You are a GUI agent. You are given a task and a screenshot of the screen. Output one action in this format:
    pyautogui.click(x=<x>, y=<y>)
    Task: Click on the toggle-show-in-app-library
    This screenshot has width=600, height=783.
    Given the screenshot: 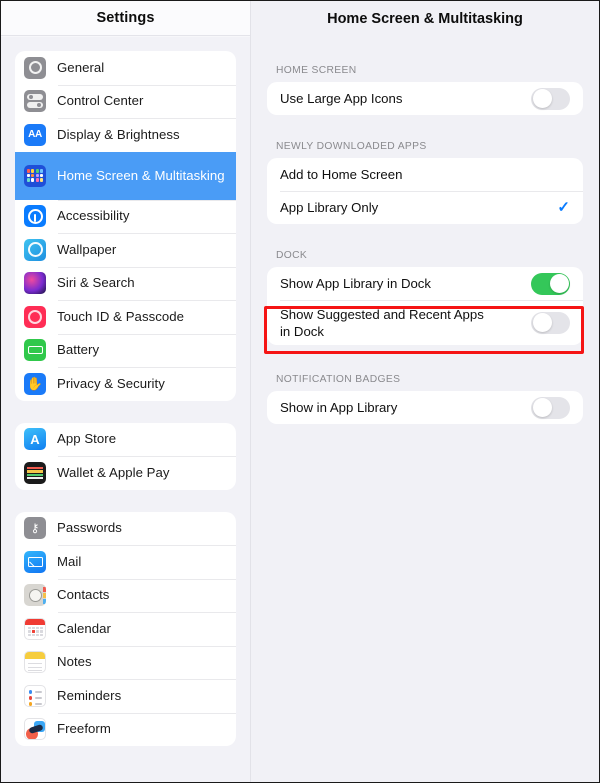 What is the action you would take?
    pyautogui.click(x=550, y=407)
    